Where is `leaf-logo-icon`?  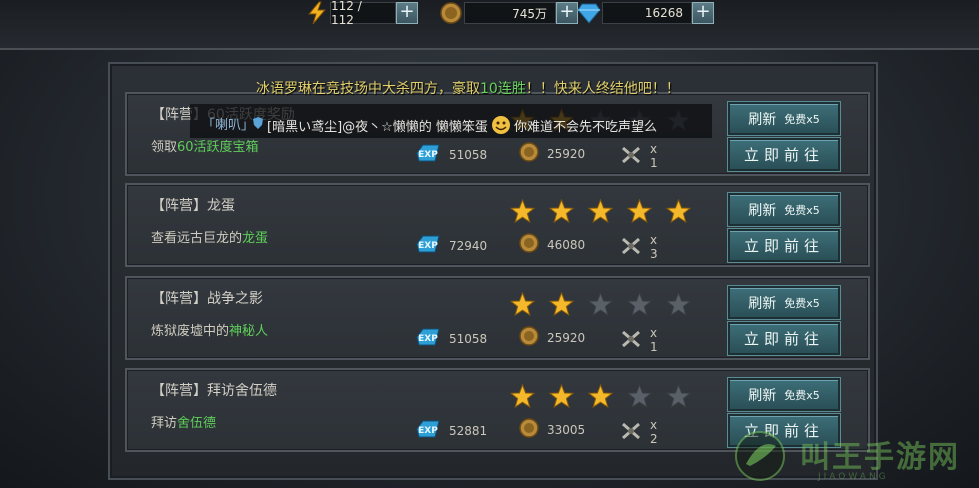 leaf-logo-icon is located at coordinates (760, 456).